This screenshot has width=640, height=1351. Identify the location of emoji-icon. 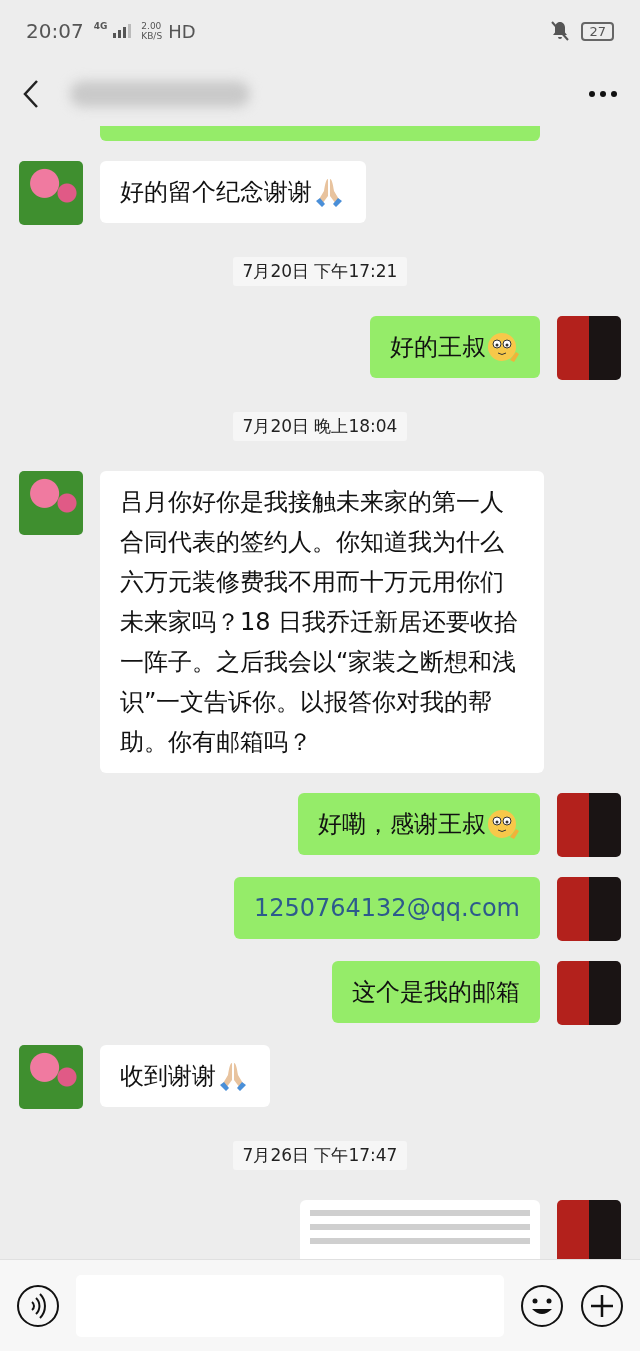
(542, 1305).